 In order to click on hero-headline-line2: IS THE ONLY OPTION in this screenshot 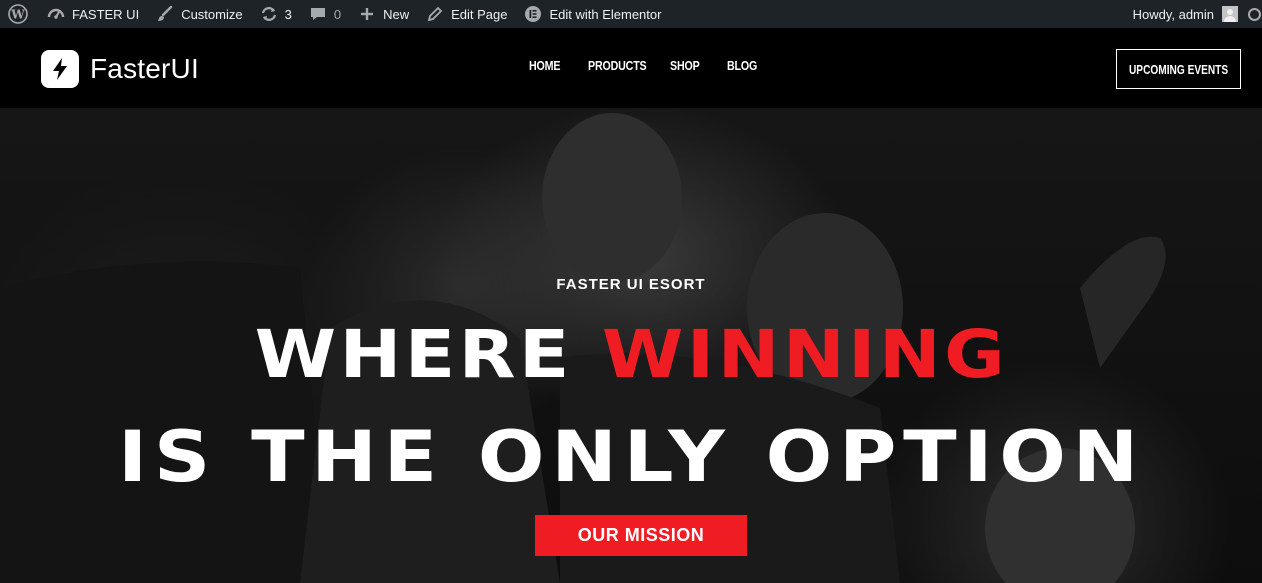, I will do `click(631, 457)`.